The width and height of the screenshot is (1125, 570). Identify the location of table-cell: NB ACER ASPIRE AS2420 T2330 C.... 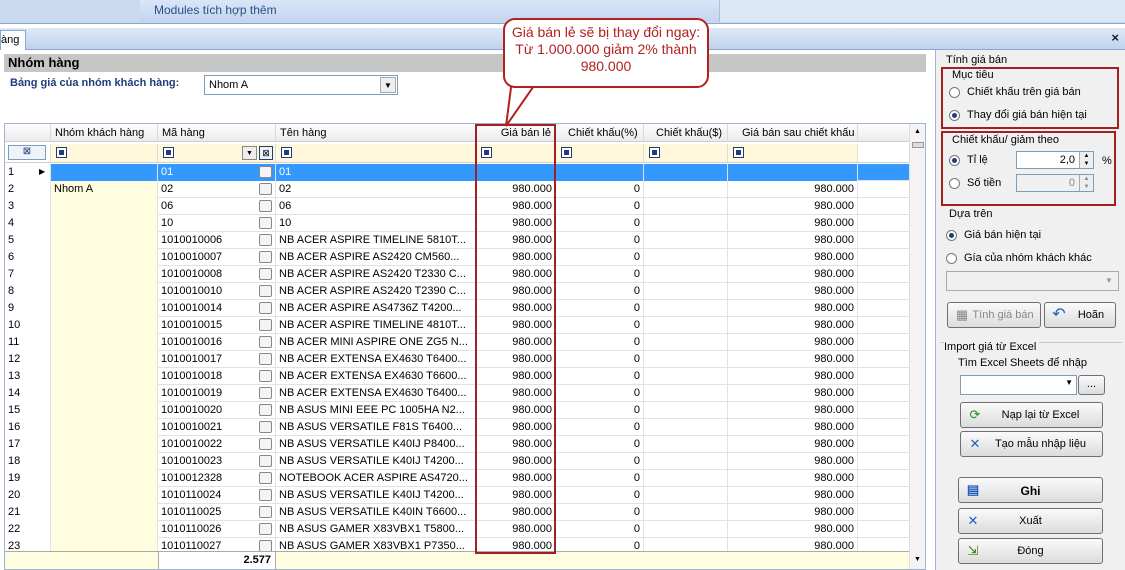
(376, 274).